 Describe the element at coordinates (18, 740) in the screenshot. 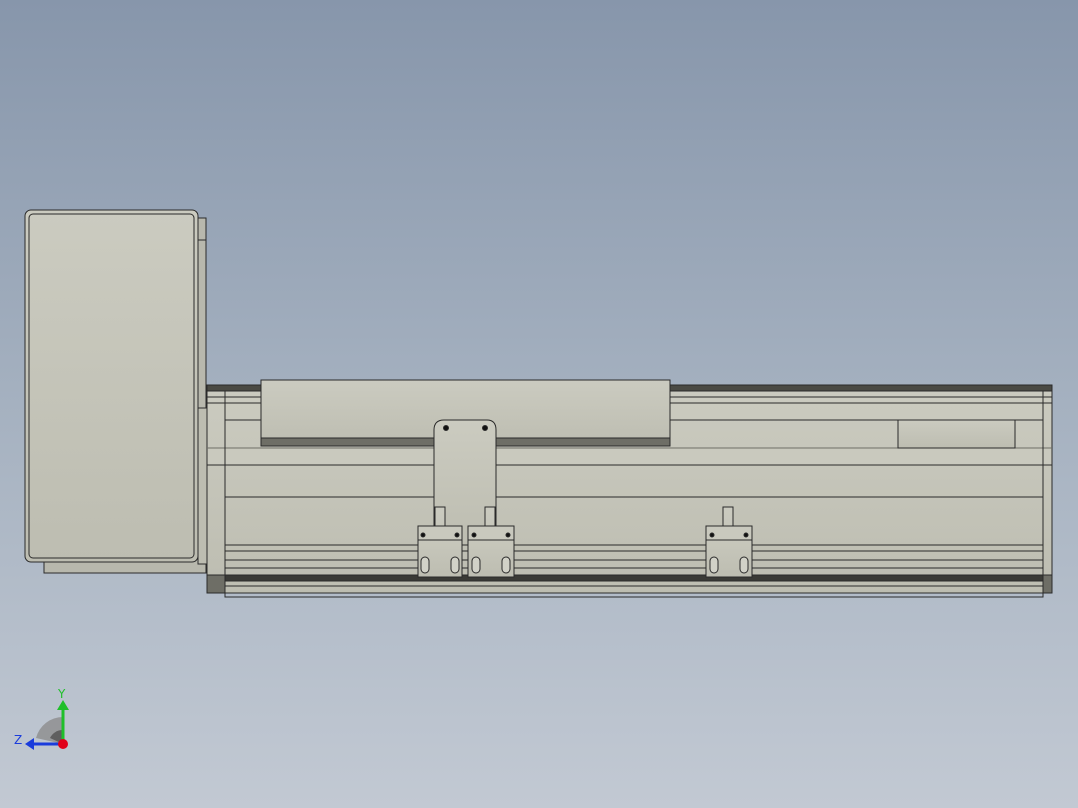

I see `z-axis-label: Z` at that location.